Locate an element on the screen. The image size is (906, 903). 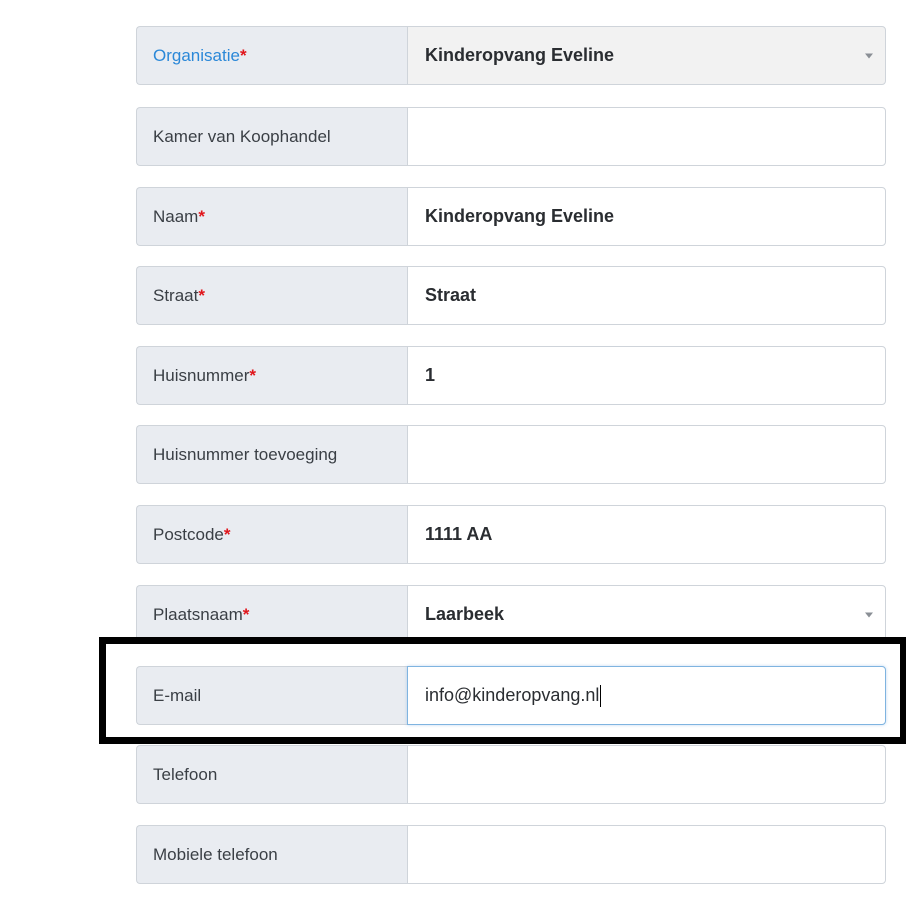
naam-row: Naam * Kinderopvang Eveline is located at coordinates (511, 216).